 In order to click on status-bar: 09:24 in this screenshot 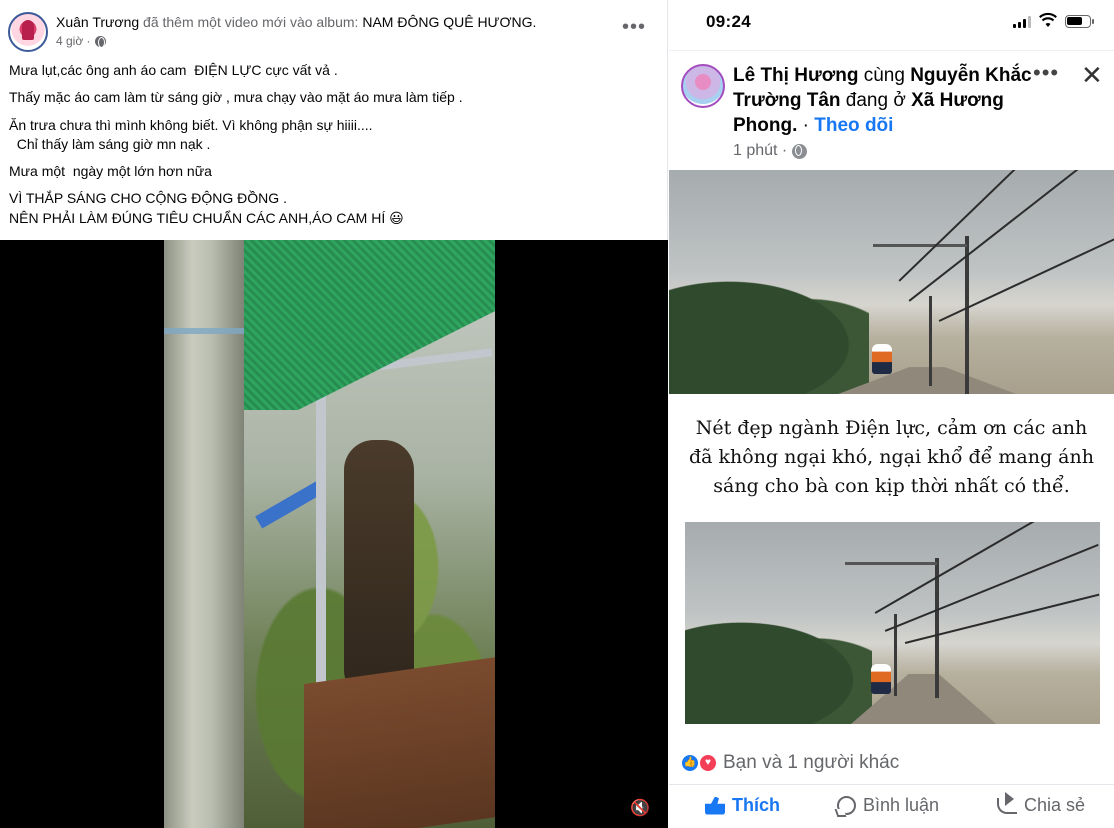, I will do `click(891, 24)`.